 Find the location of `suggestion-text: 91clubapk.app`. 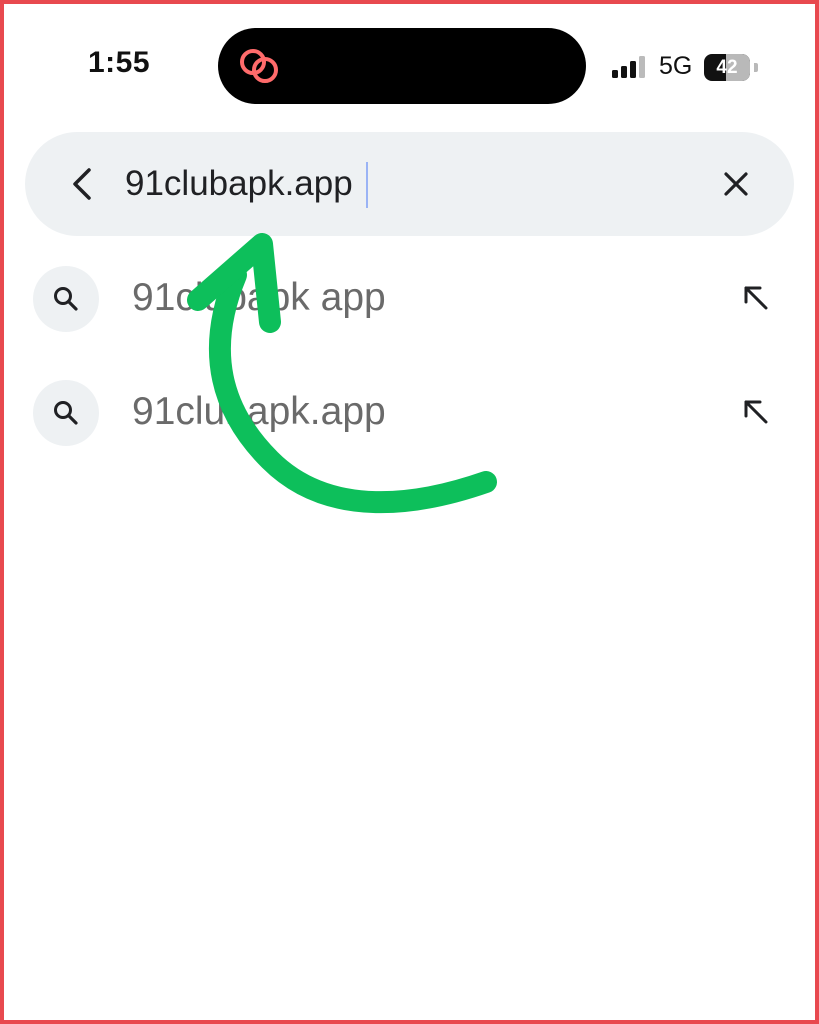

suggestion-text: 91clubapk.app is located at coordinates (259, 411).